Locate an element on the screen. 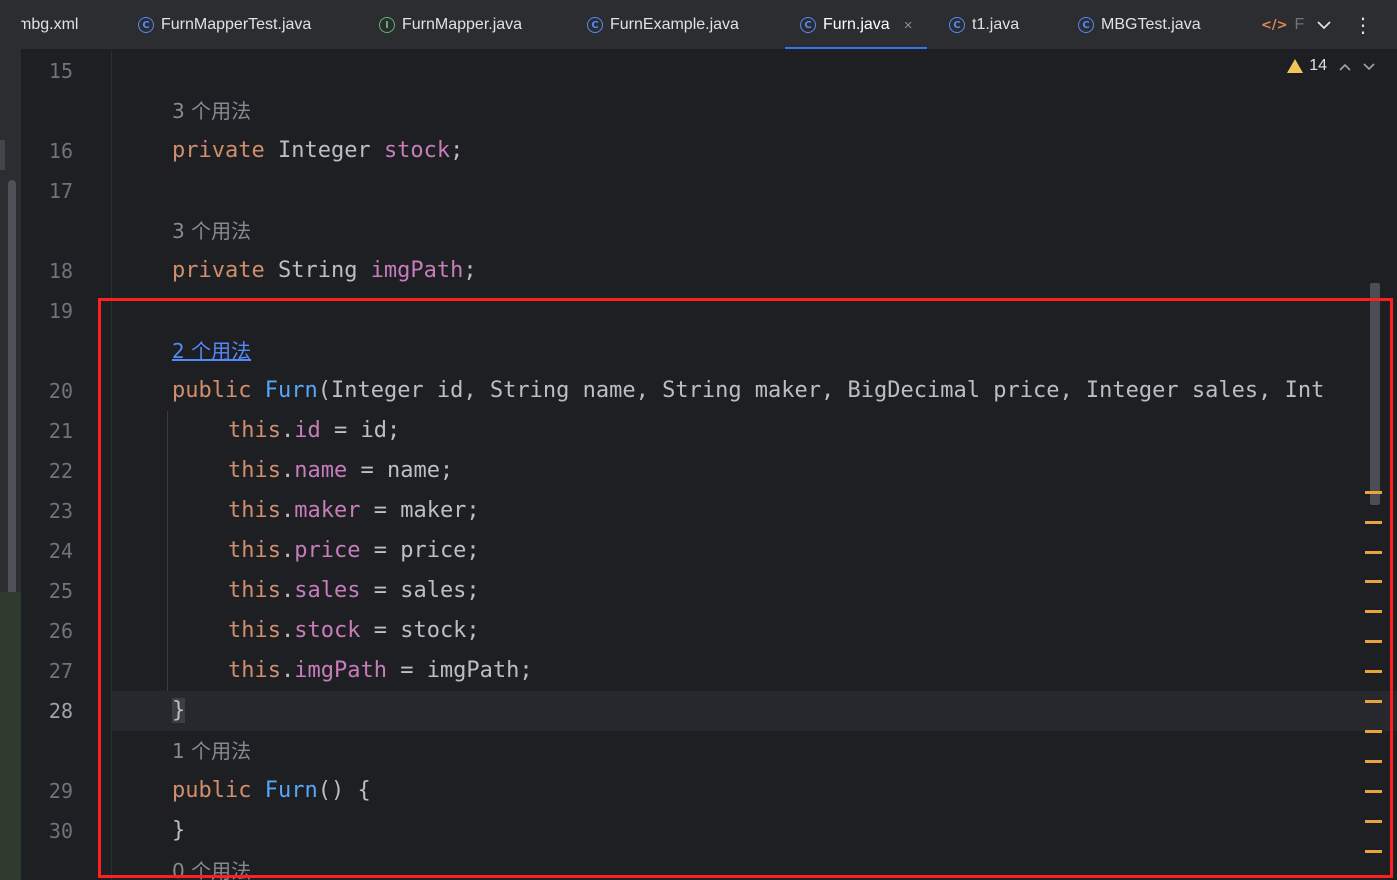 This screenshot has height=880, width=1397. tab-menu-icon: ⋮ is located at coordinates (1363, 24).